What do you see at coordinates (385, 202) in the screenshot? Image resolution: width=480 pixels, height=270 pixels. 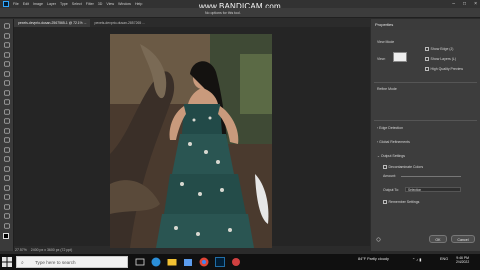 I see `remember-checkbox` at bounding box center [385, 202].